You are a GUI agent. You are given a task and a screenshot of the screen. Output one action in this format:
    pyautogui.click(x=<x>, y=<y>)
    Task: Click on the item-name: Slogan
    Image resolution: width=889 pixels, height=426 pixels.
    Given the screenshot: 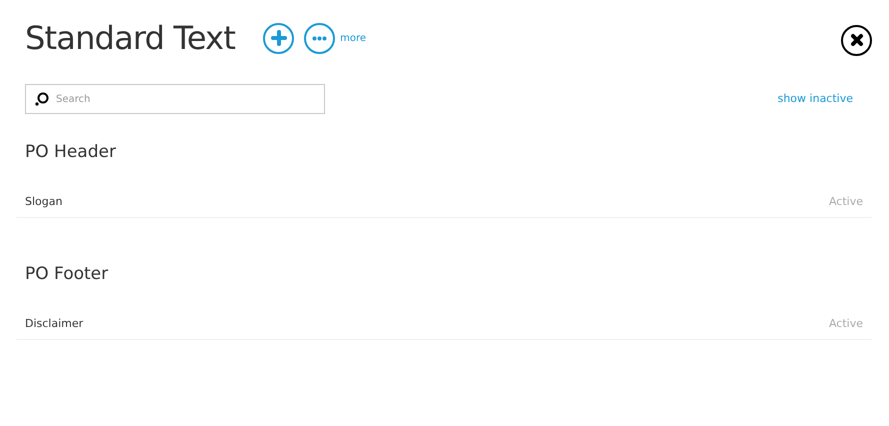 What is the action you would take?
    pyautogui.click(x=43, y=202)
    